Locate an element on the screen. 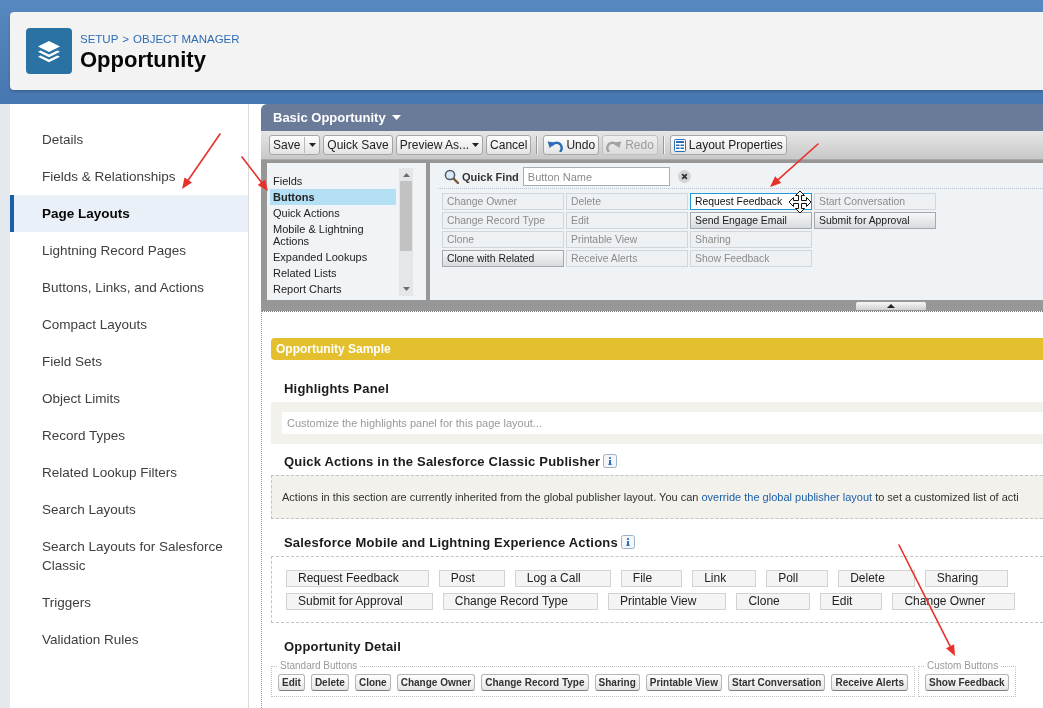 The width and height of the screenshot is (1043, 708). sidebar-item: Triggers is located at coordinates (129, 602).